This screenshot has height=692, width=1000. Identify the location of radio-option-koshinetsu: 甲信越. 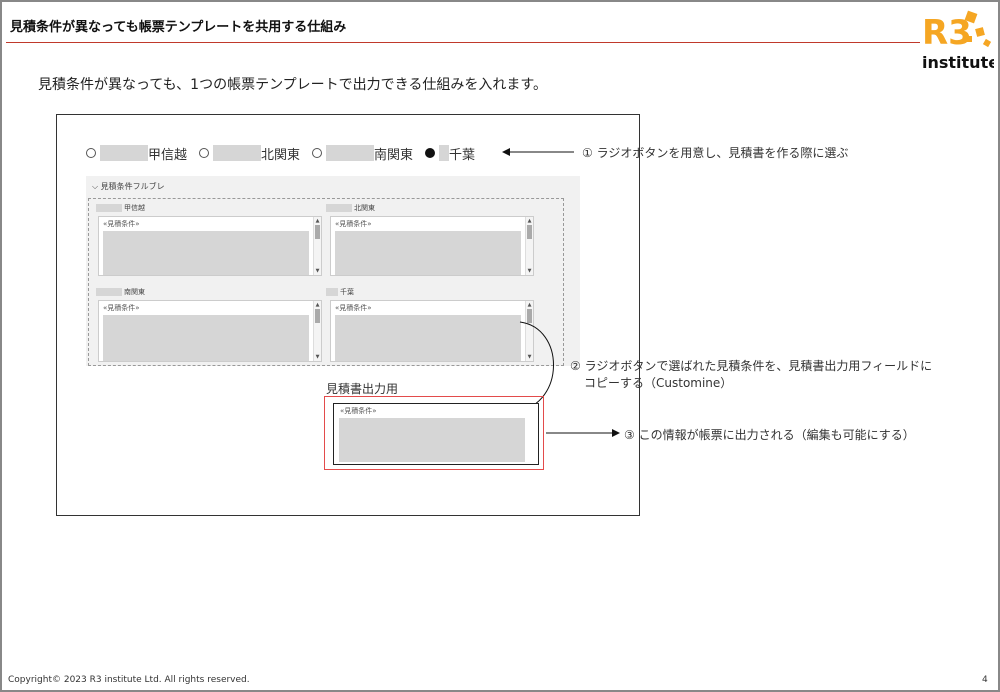
(136, 153).